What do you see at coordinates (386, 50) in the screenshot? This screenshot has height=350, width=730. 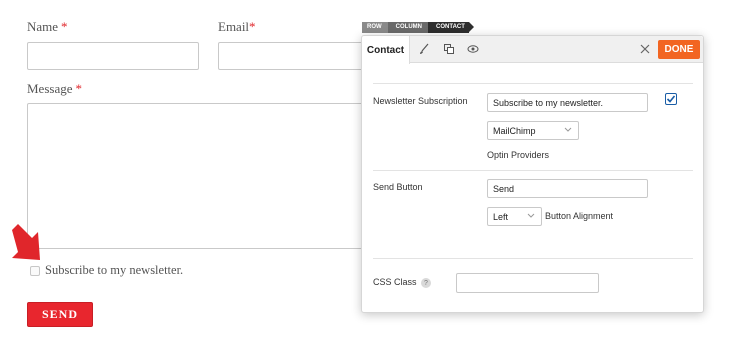 I see `tab-contact: Contact` at bounding box center [386, 50].